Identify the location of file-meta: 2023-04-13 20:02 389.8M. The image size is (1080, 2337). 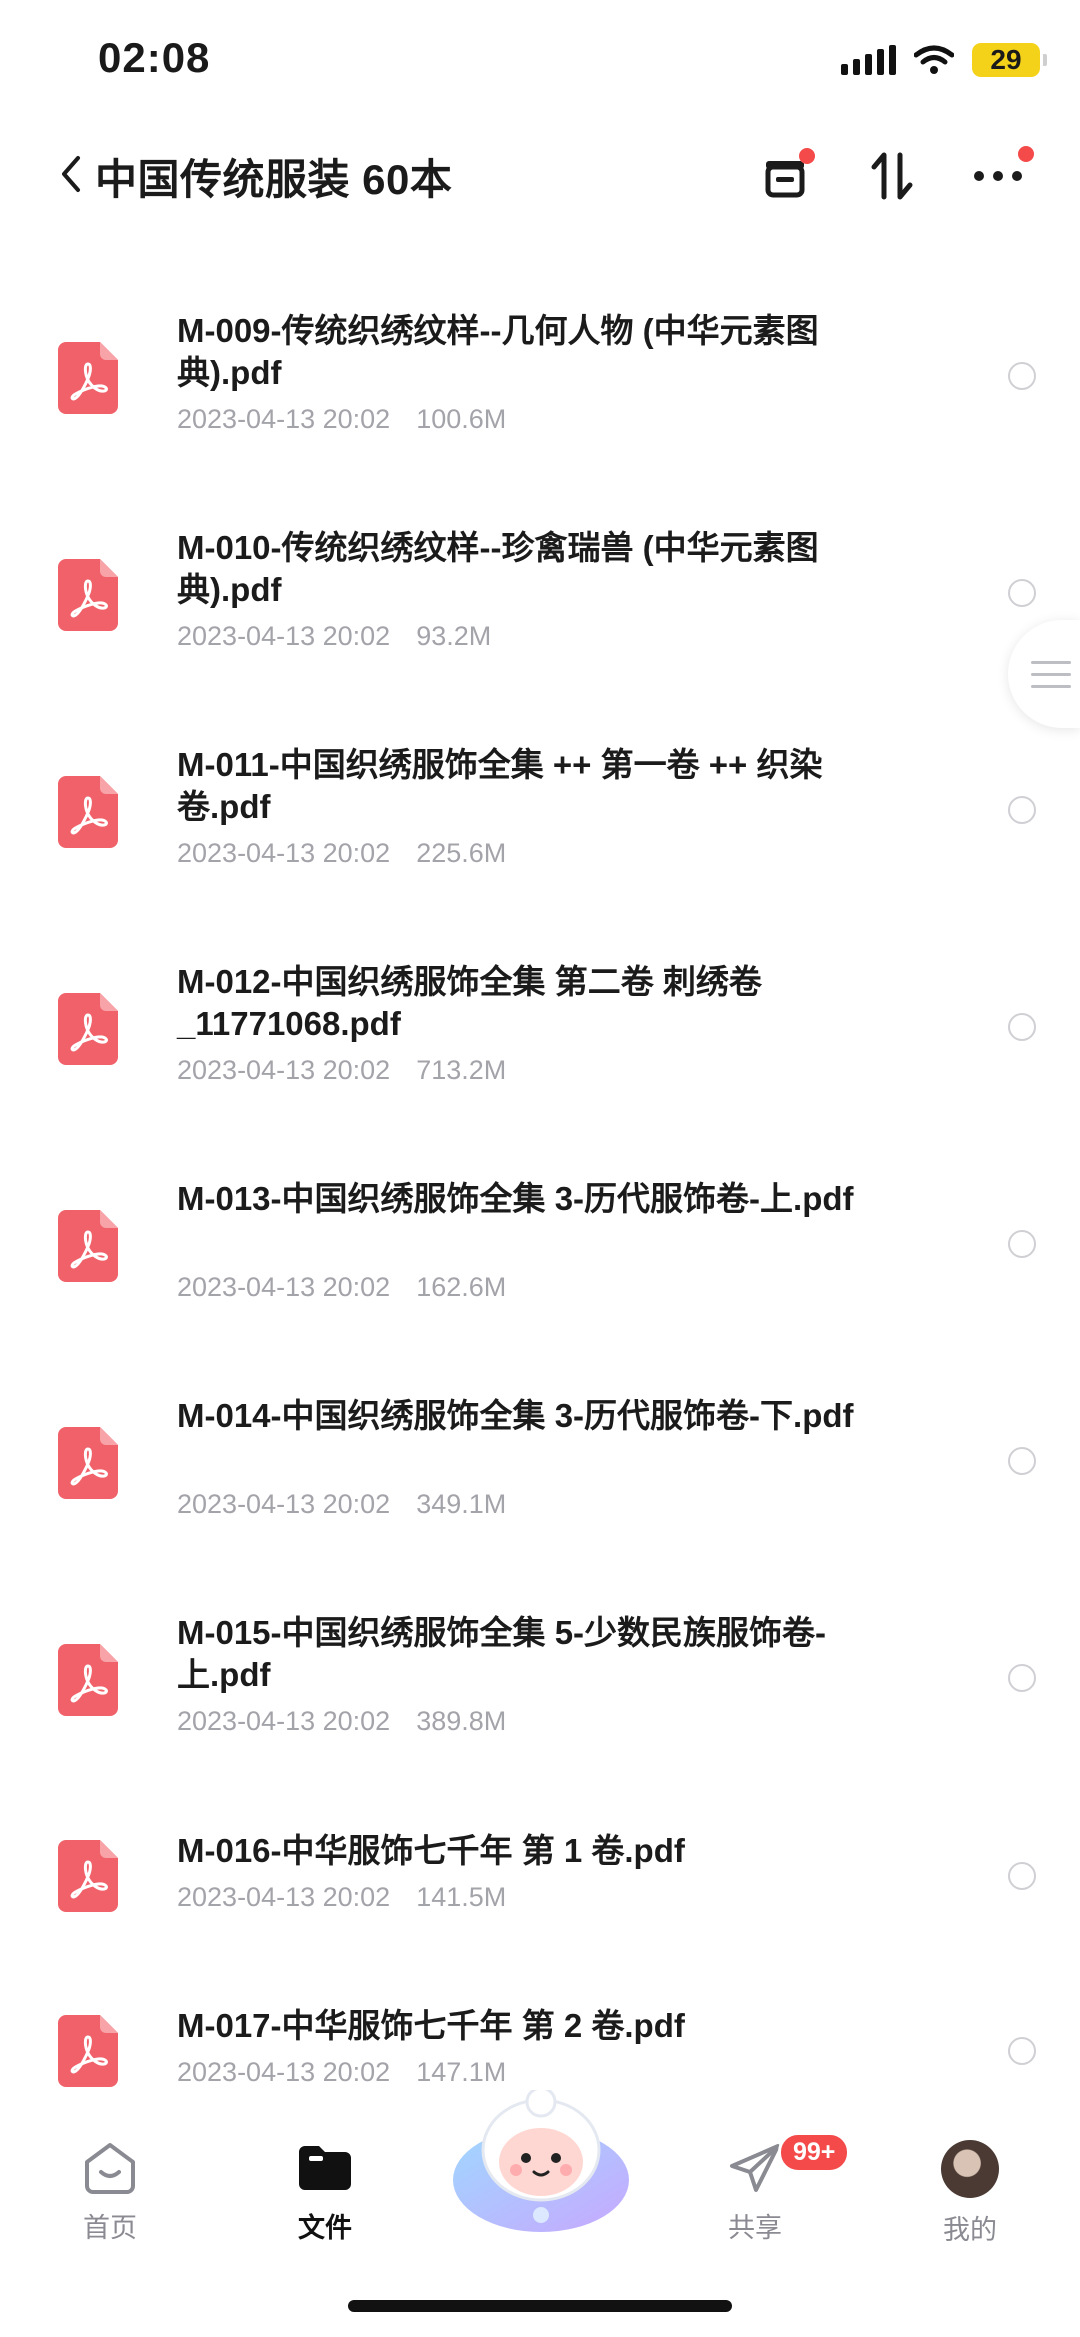
(341, 1721).